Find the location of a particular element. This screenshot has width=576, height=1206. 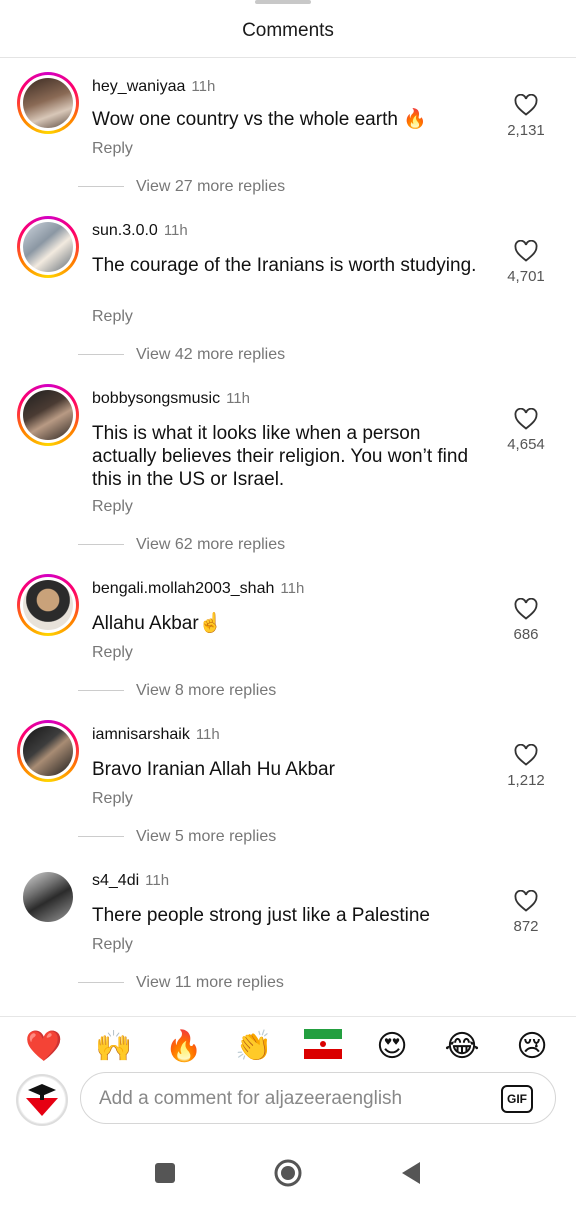

graduation-cap-icon is located at coordinates (42, 1100).